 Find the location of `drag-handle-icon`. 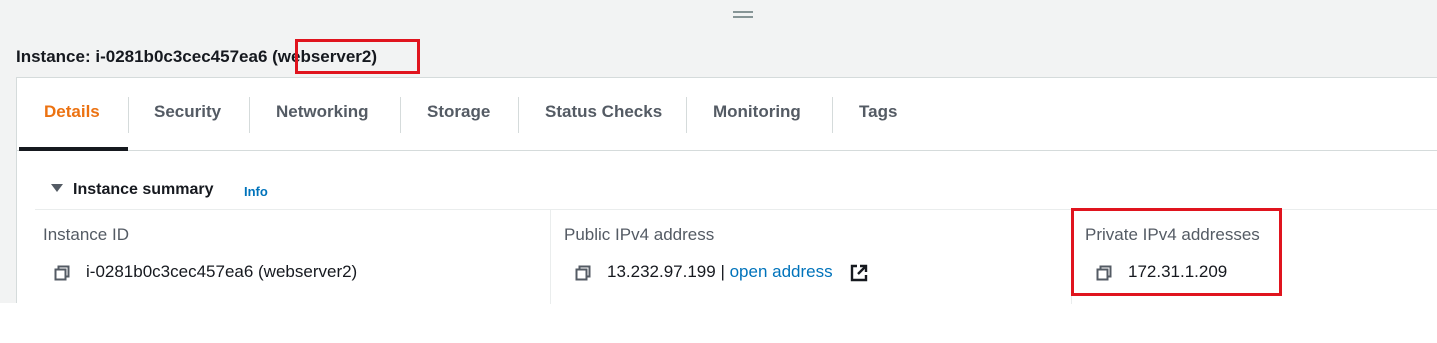

drag-handle-icon is located at coordinates (743, 15).